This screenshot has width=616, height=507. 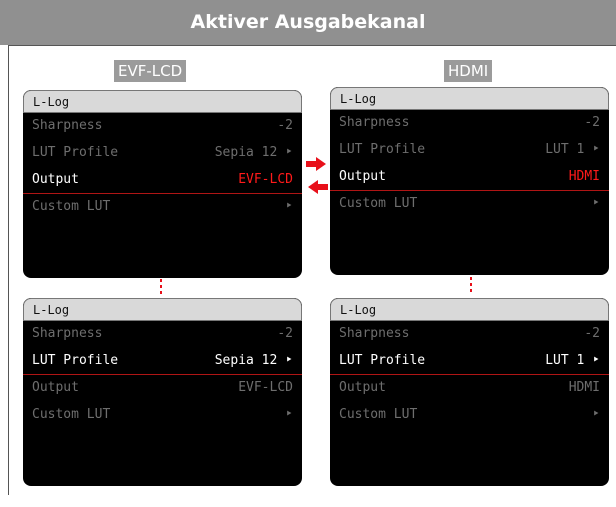 I want to click on frame-border, so click(x=8, y=270).